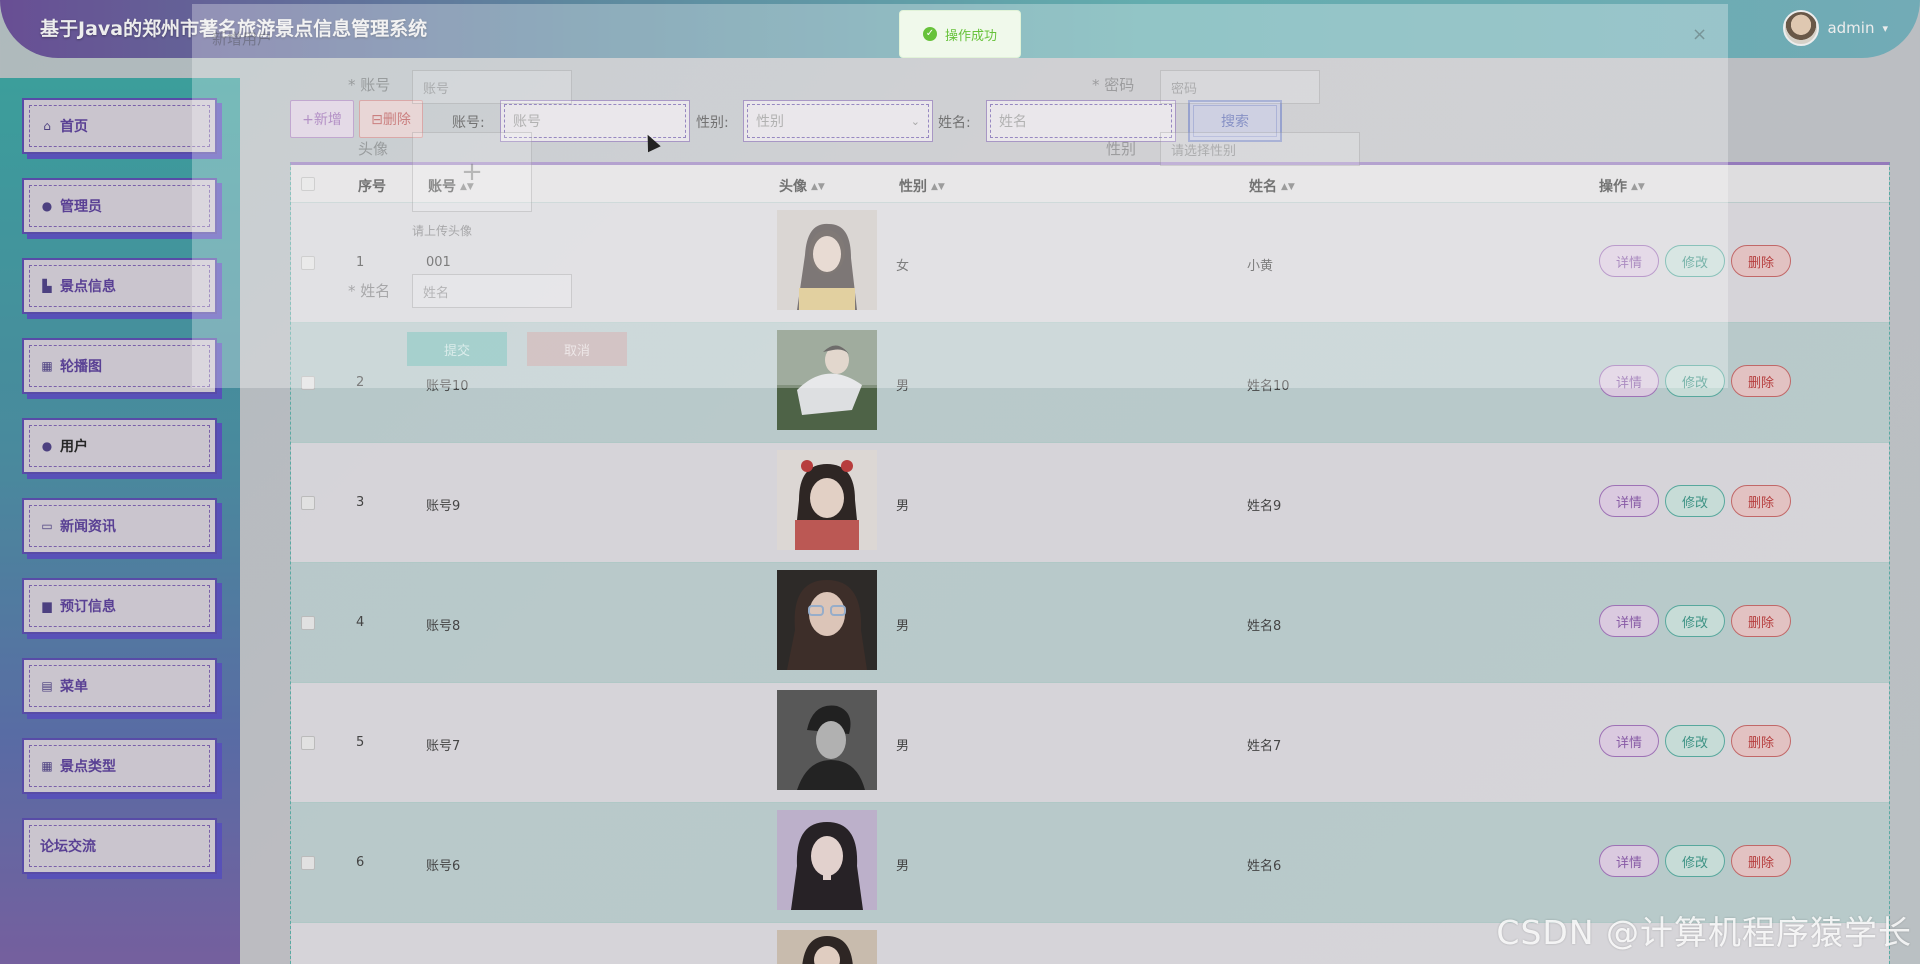 The image size is (1920, 964). I want to click on account-search-input: 账号, so click(595, 121).